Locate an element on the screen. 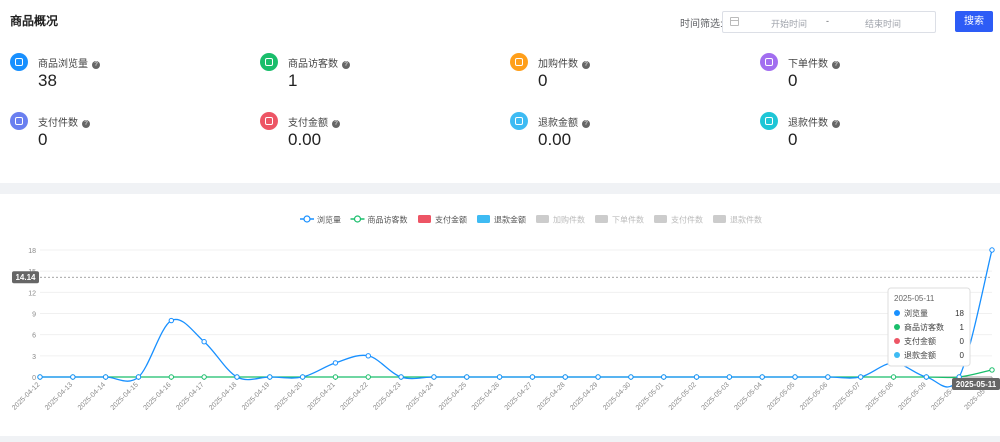 The image size is (1000, 442). x-tick-label: 2025-04-30 is located at coordinates (617, 396).